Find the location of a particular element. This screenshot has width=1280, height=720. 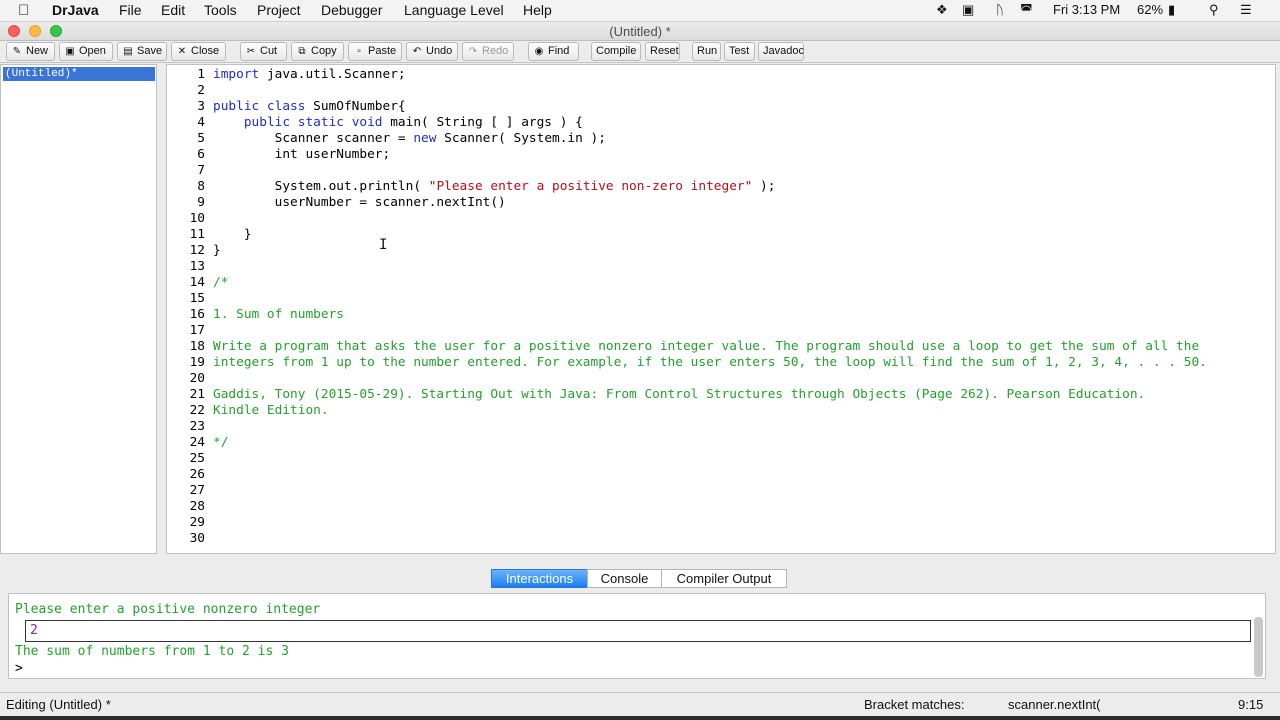

menu-debugger: Debugger is located at coordinates (352, 10).